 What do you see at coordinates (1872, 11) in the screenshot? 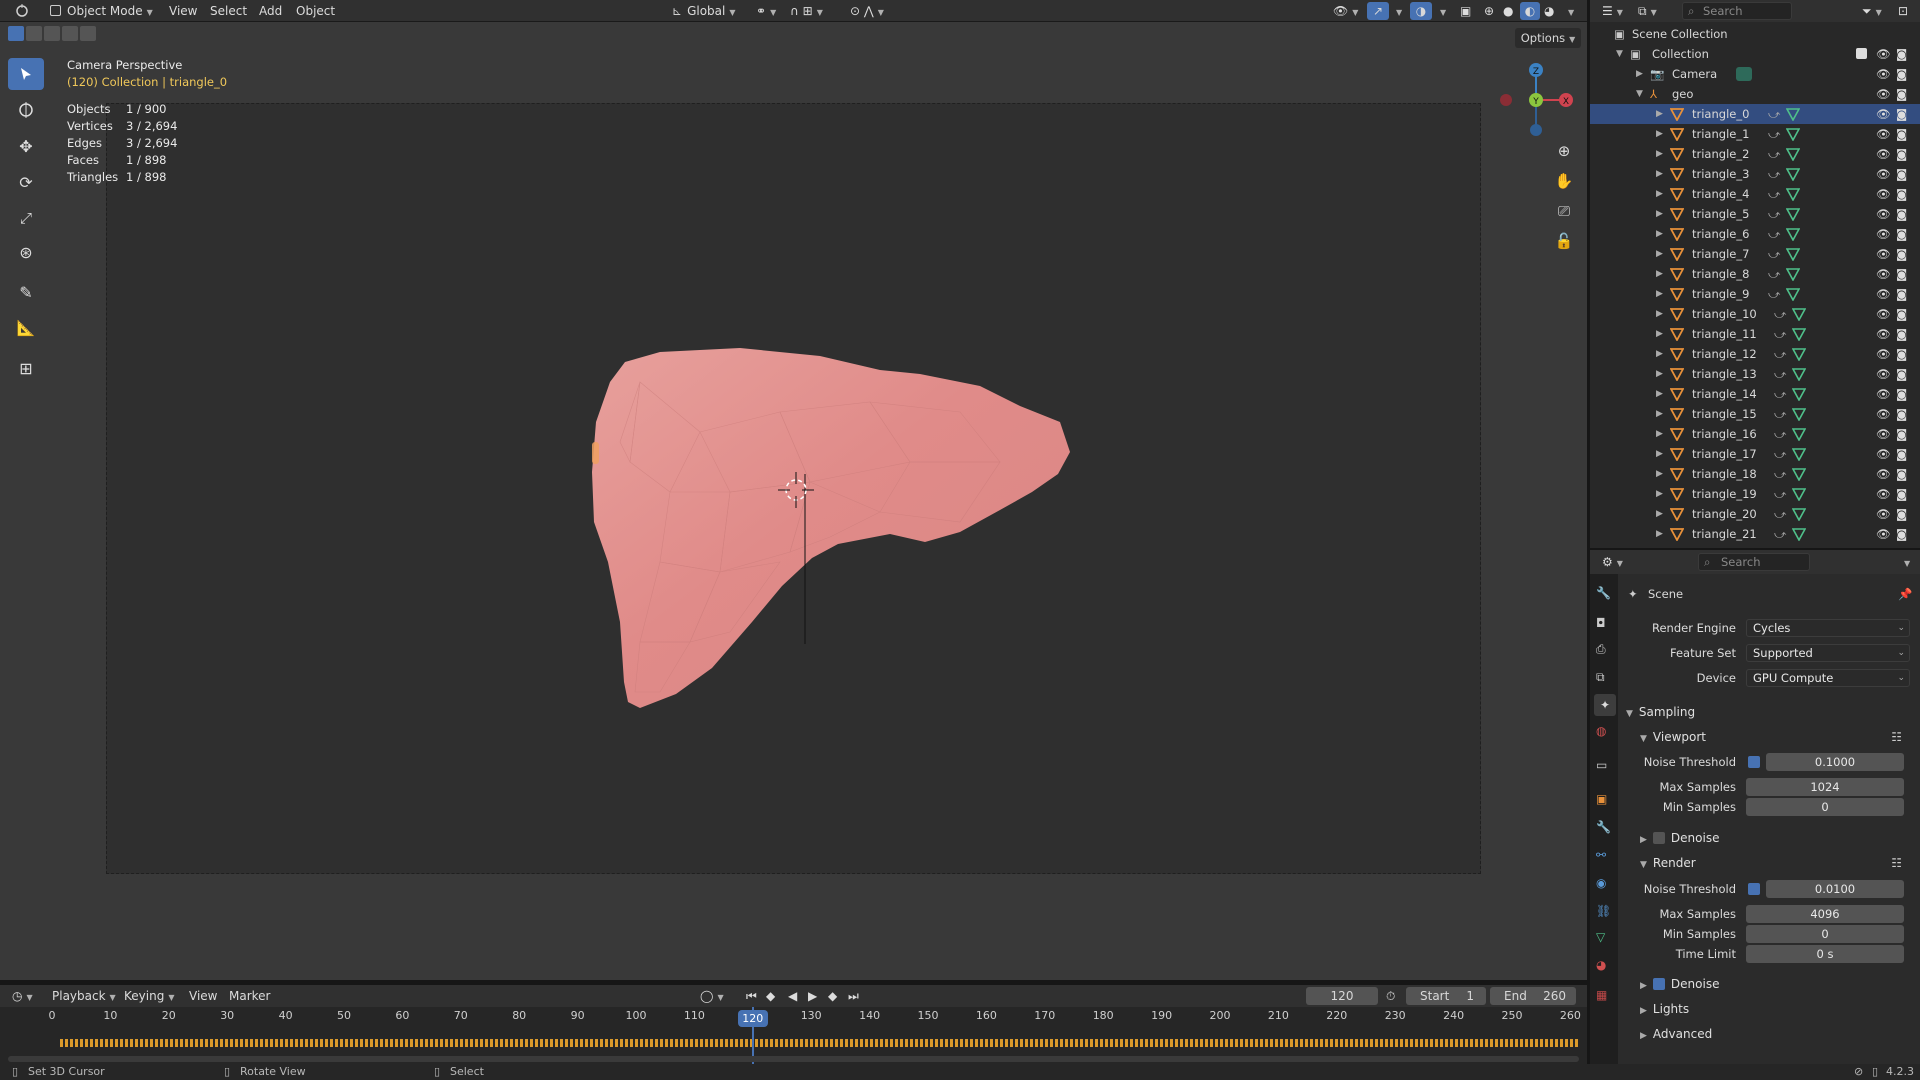
I see `filter-button: ⏷ ▼` at bounding box center [1872, 11].